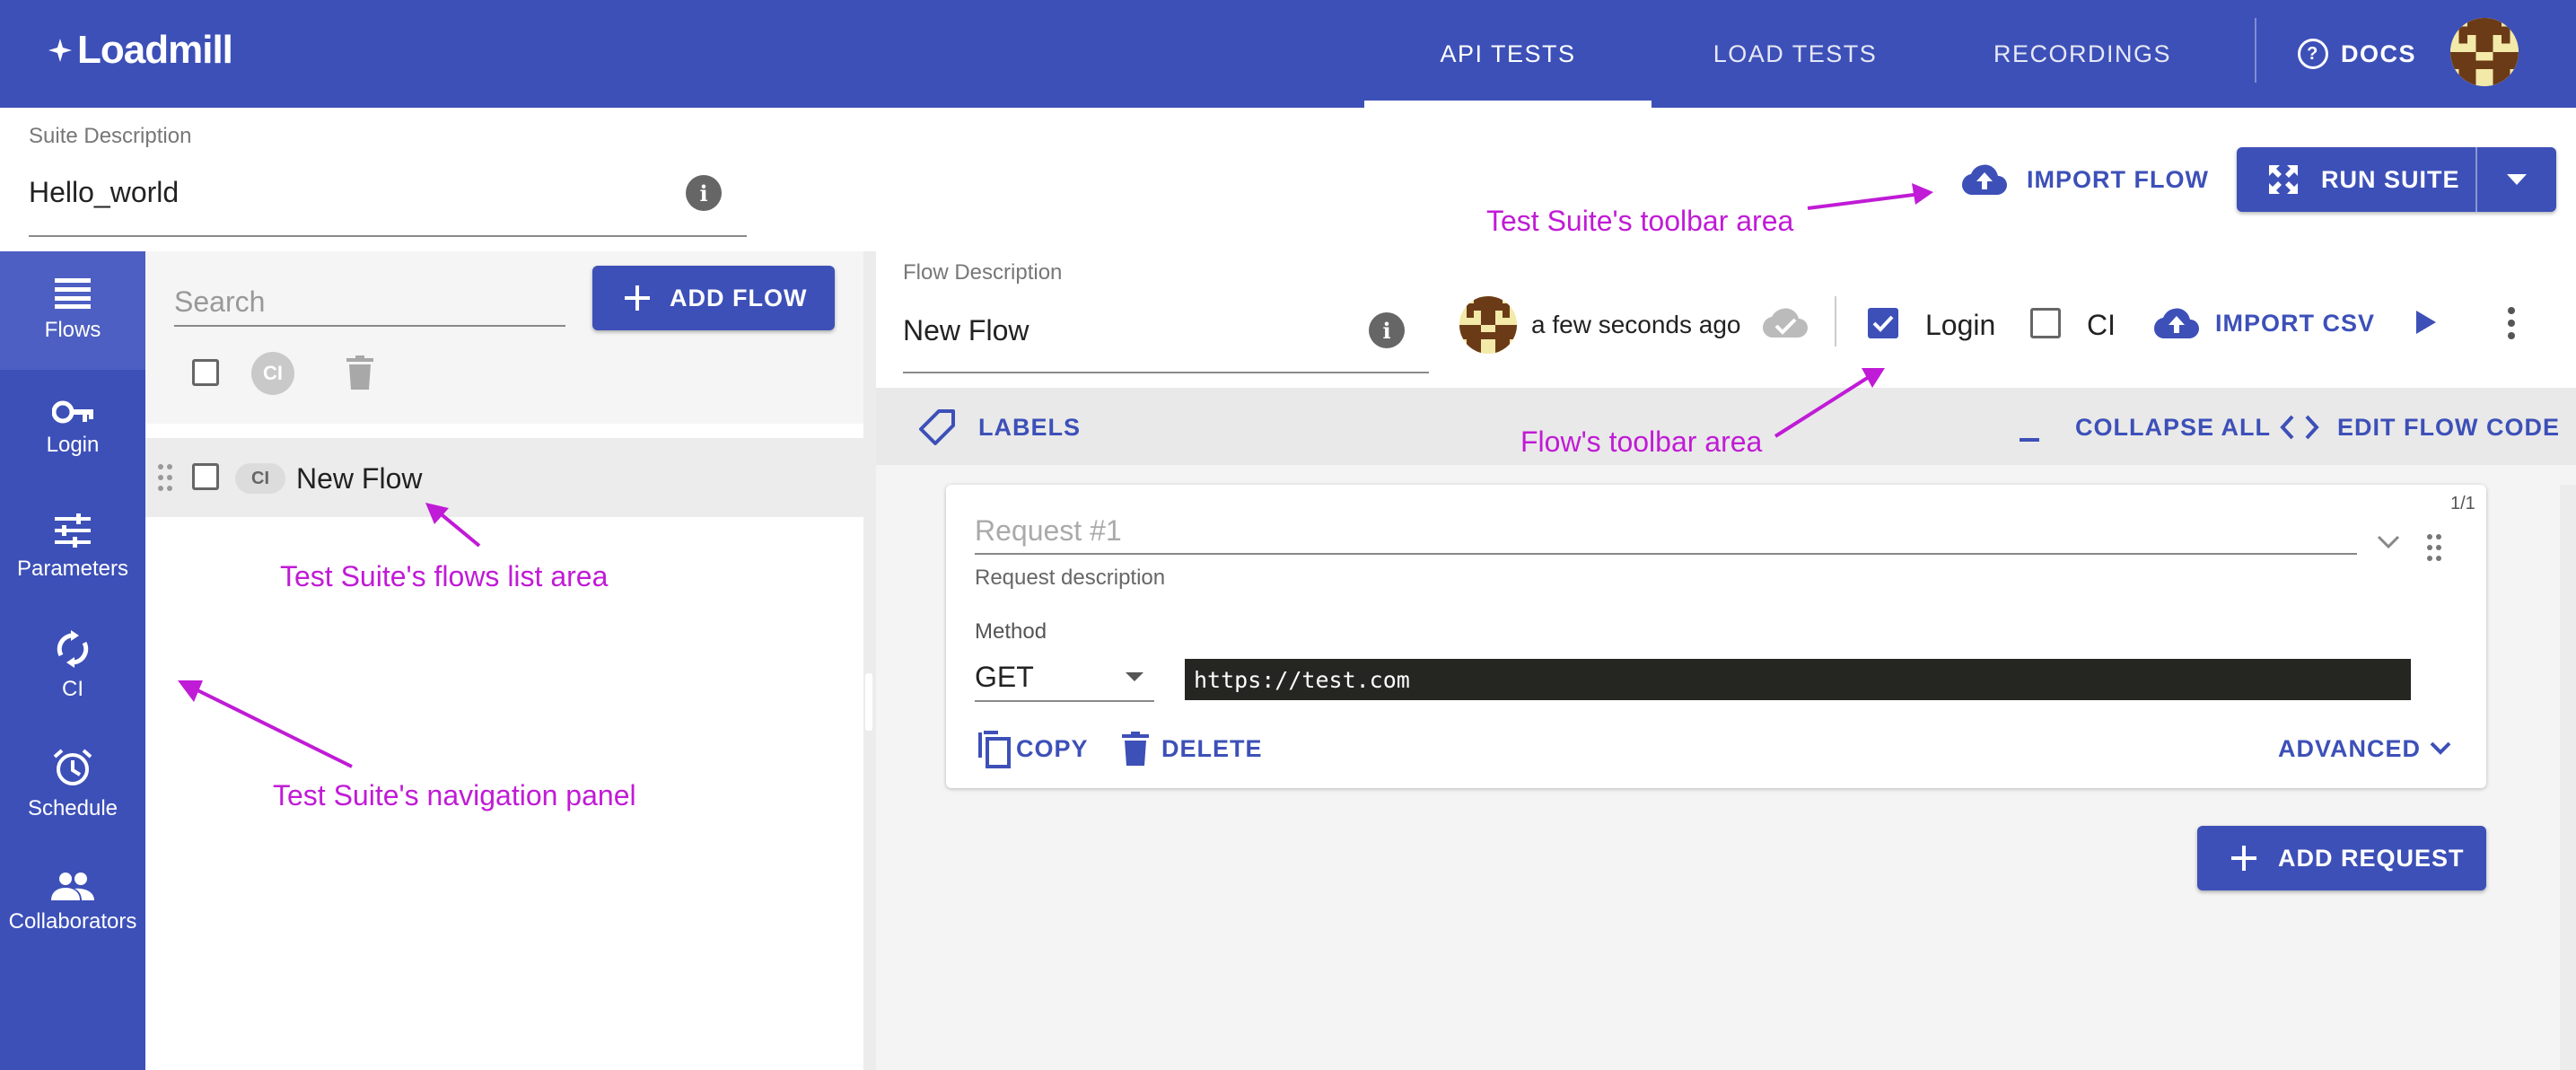  What do you see at coordinates (72, 330) in the screenshot?
I see `sidebar-item-label: Flows` at bounding box center [72, 330].